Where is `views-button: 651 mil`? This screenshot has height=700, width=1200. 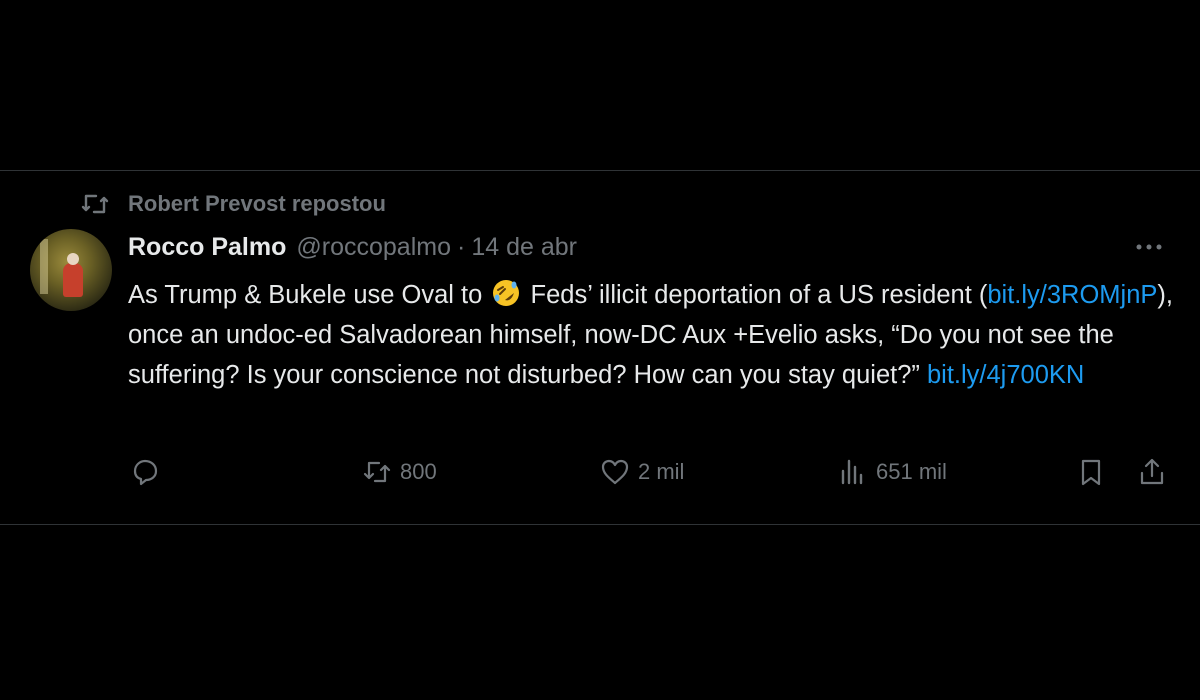
views-button: 651 mil is located at coordinates (892, 472).